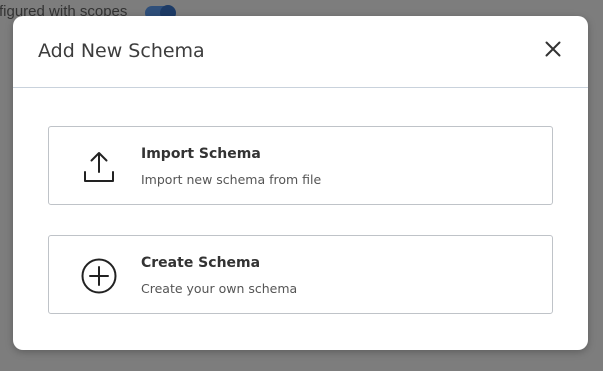  I want to click on import-schema-title: Import Schema, so click(201, 154).